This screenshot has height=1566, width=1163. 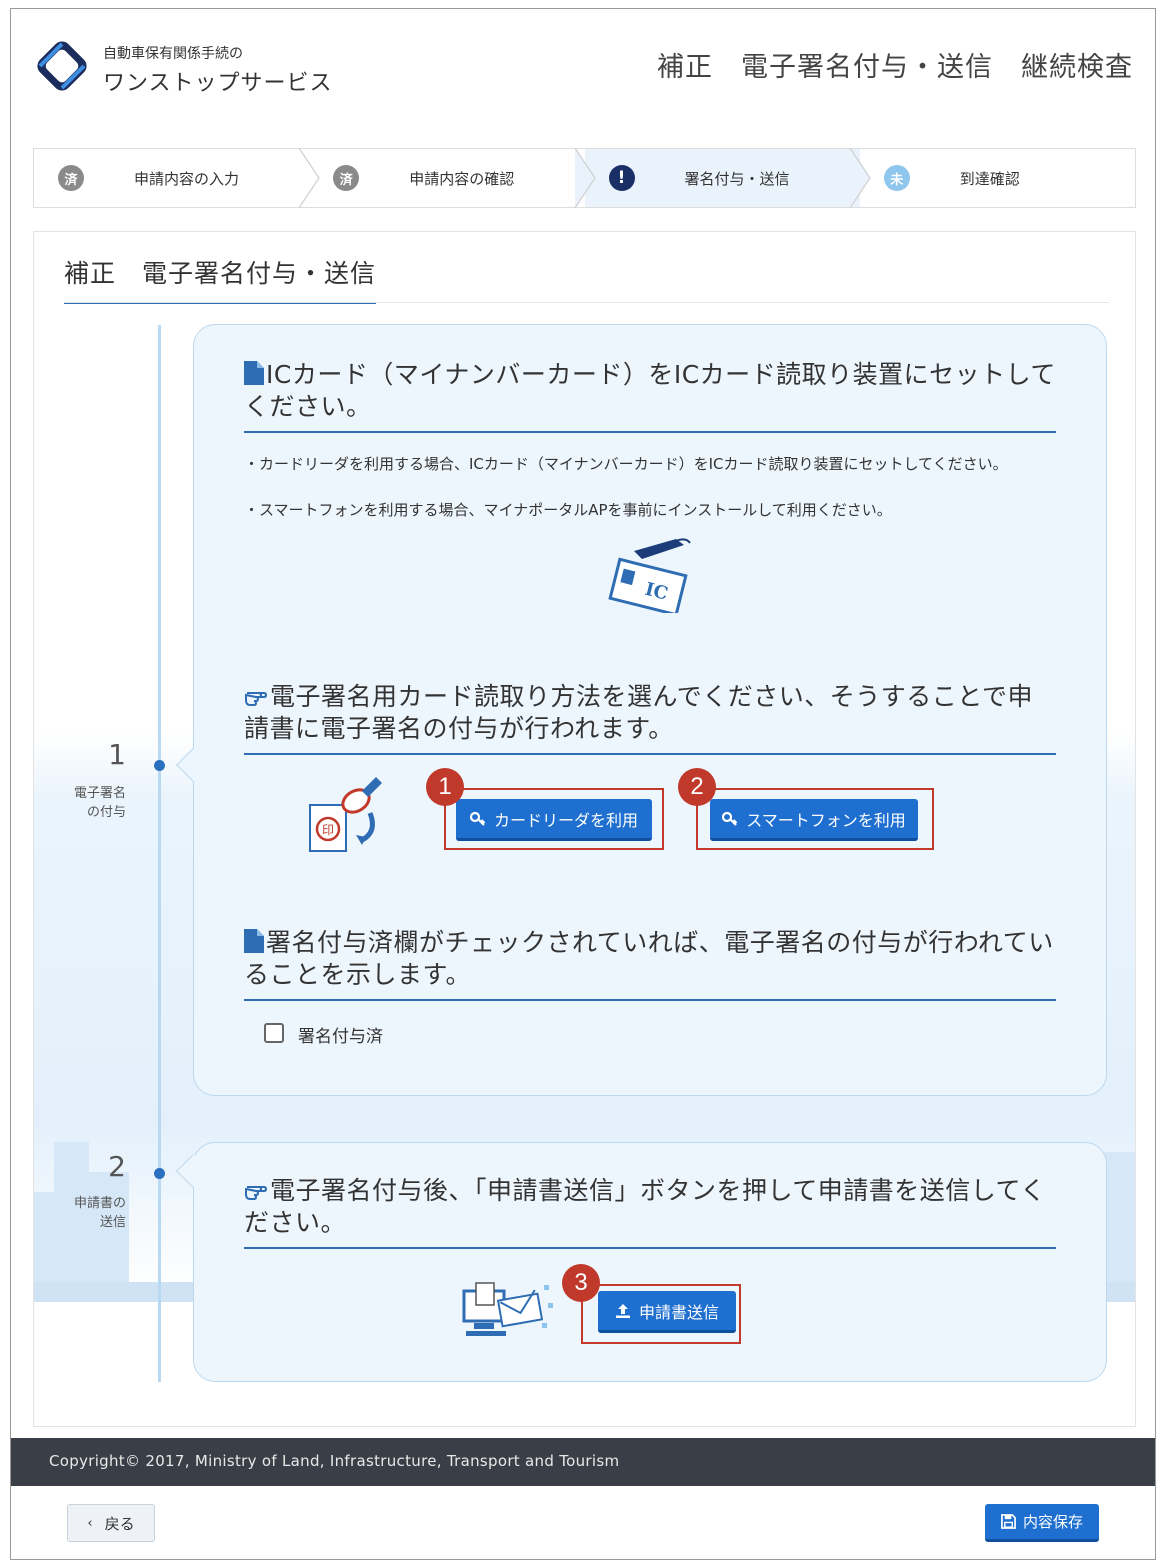 What do you see at coordinates (117, 1166) in the screenshot?
I see `timeline-step-number: 2` at bounding box center [117, 1166].